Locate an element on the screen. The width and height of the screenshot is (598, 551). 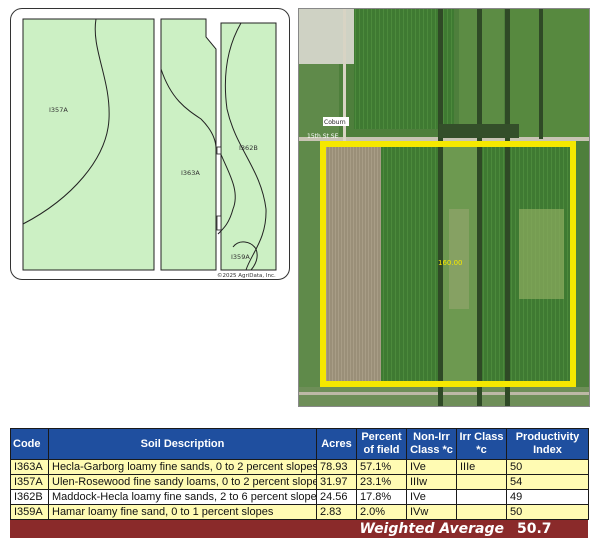
cell-pi: 54 is located at coordinates (547, 482).